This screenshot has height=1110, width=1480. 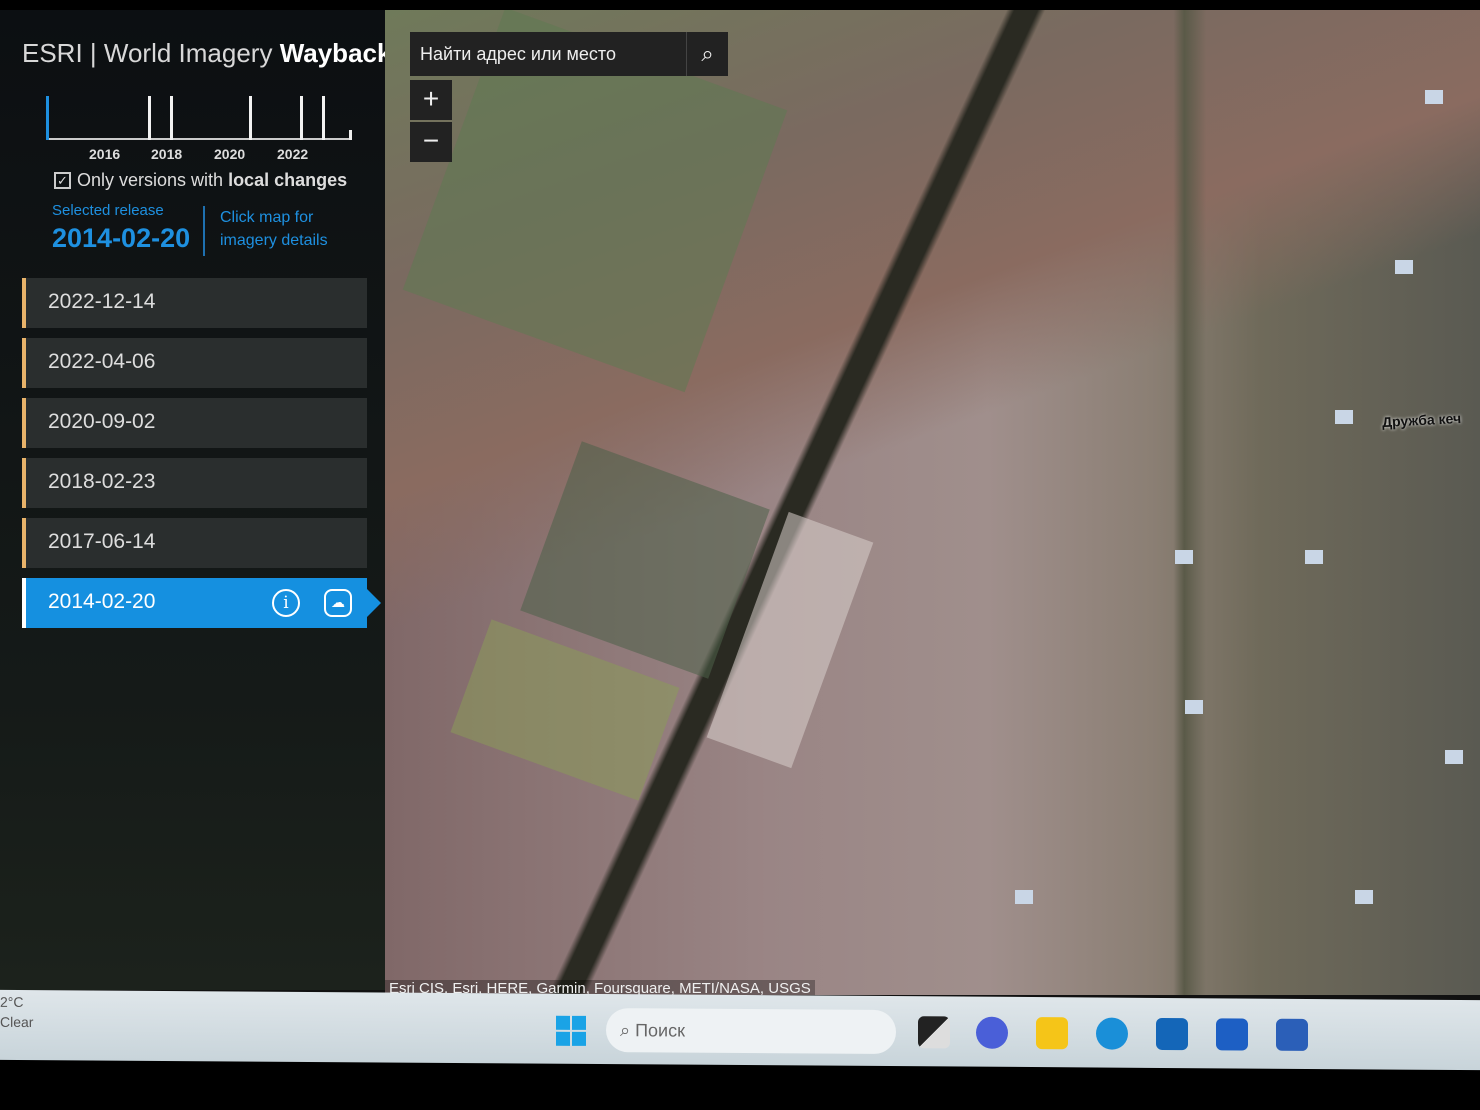 What do you see at coordinates (660, 1030) in the screenshot?
I see `taskbar-search-placeholder: Поиск` at bounding box center [660, 1030].